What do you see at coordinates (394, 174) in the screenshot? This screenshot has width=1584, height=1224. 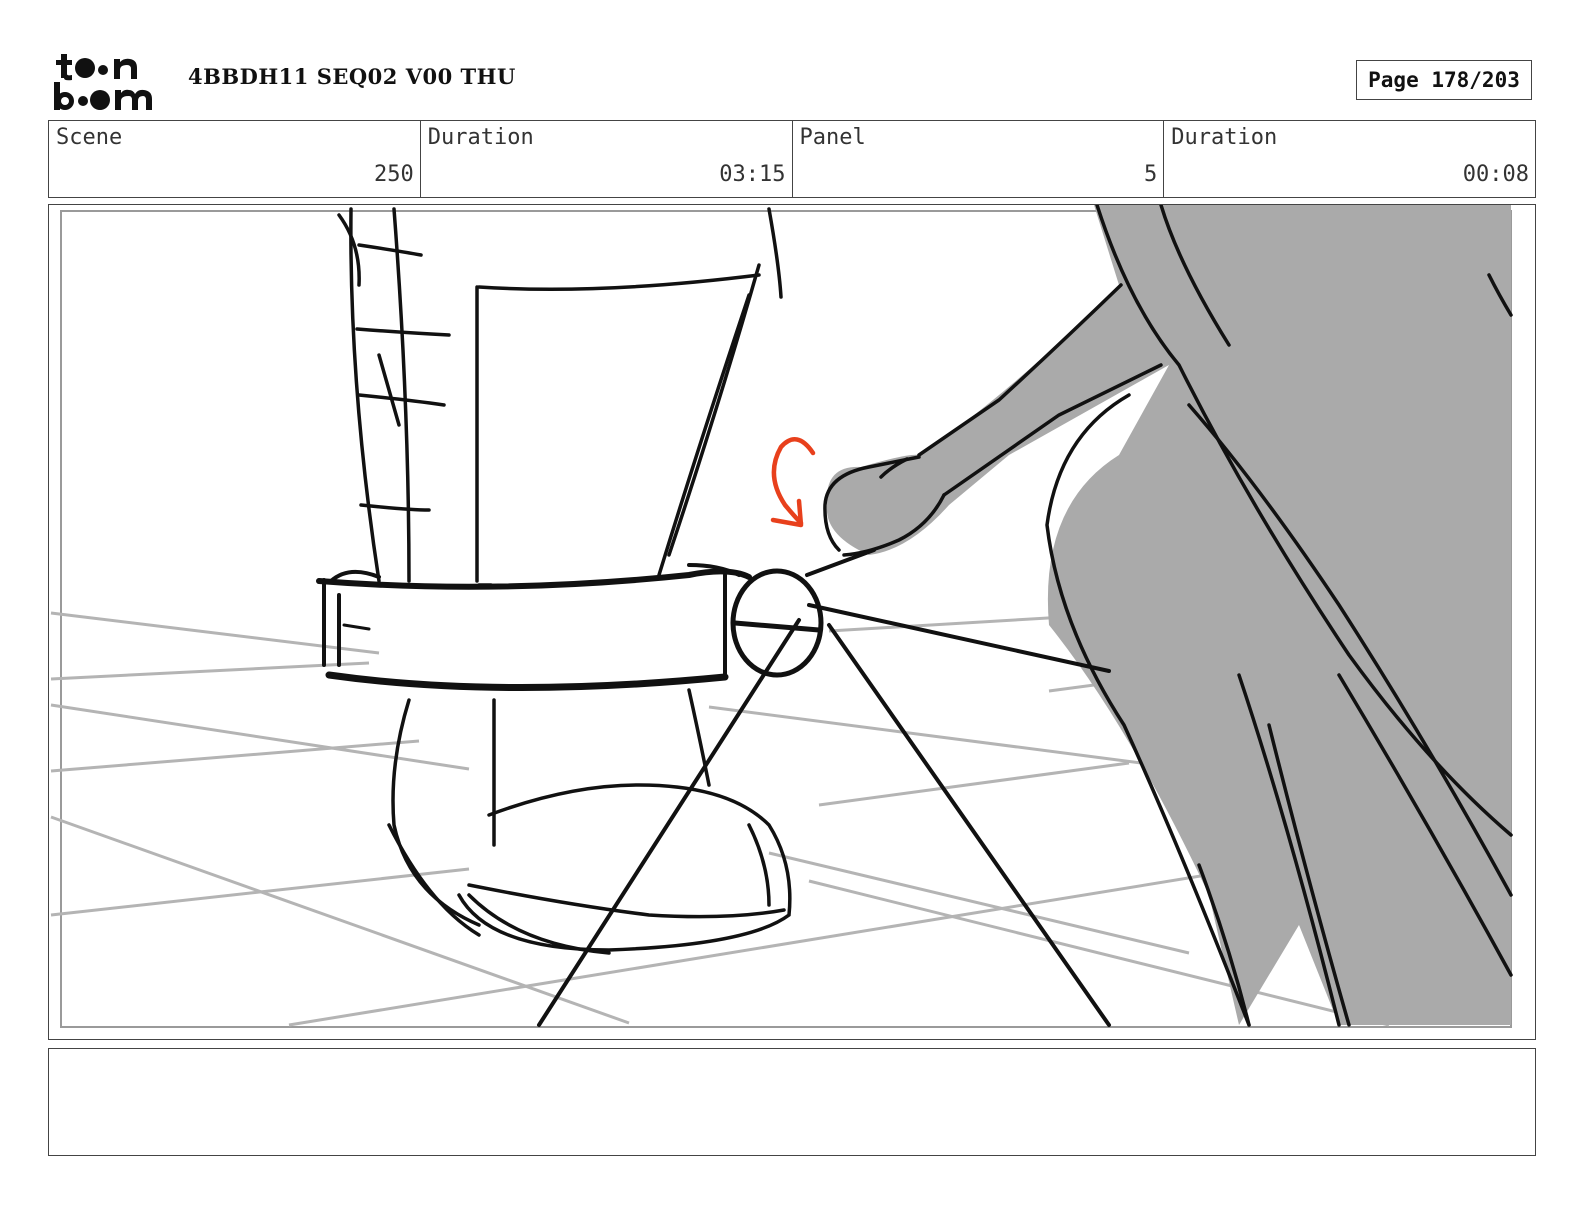 I see `scene-value: 250` at bounding box center [394, 174].